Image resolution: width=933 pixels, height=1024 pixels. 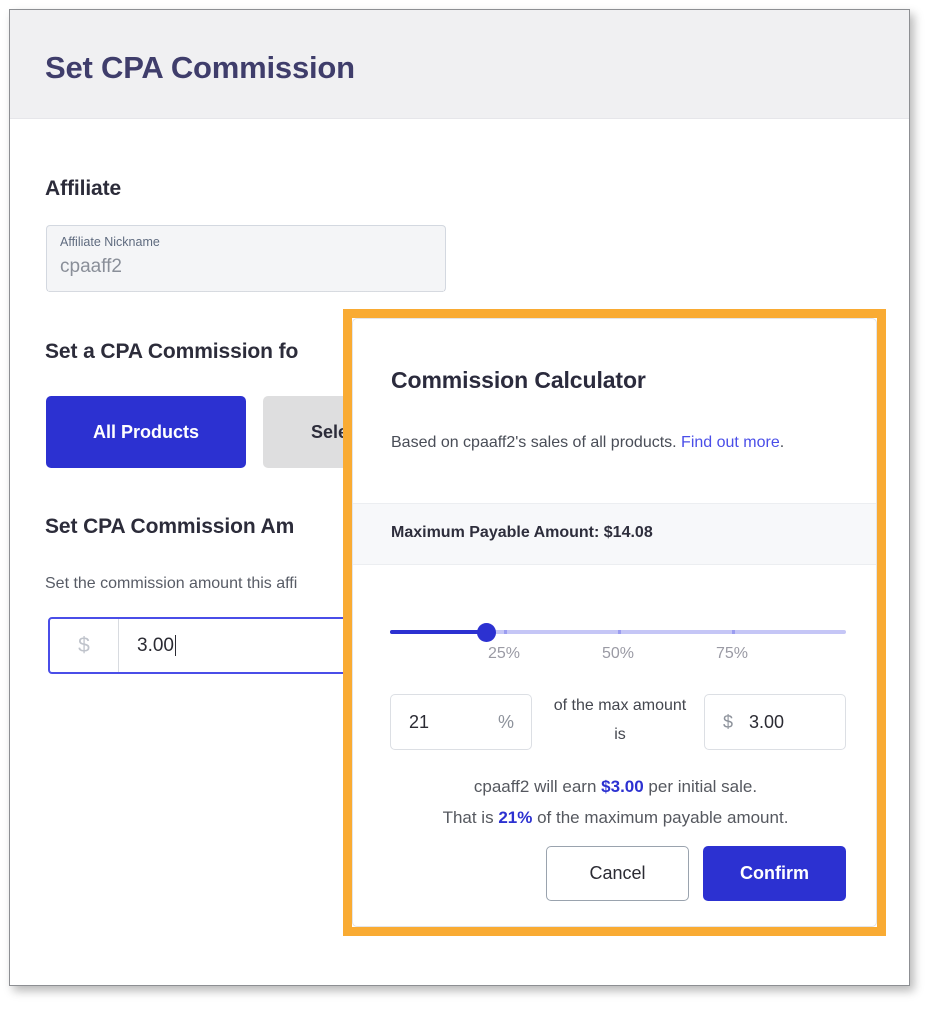 I want to click on max-payable-band: Maximum Payable Amount: $14.08, so click(x=614, y=534).